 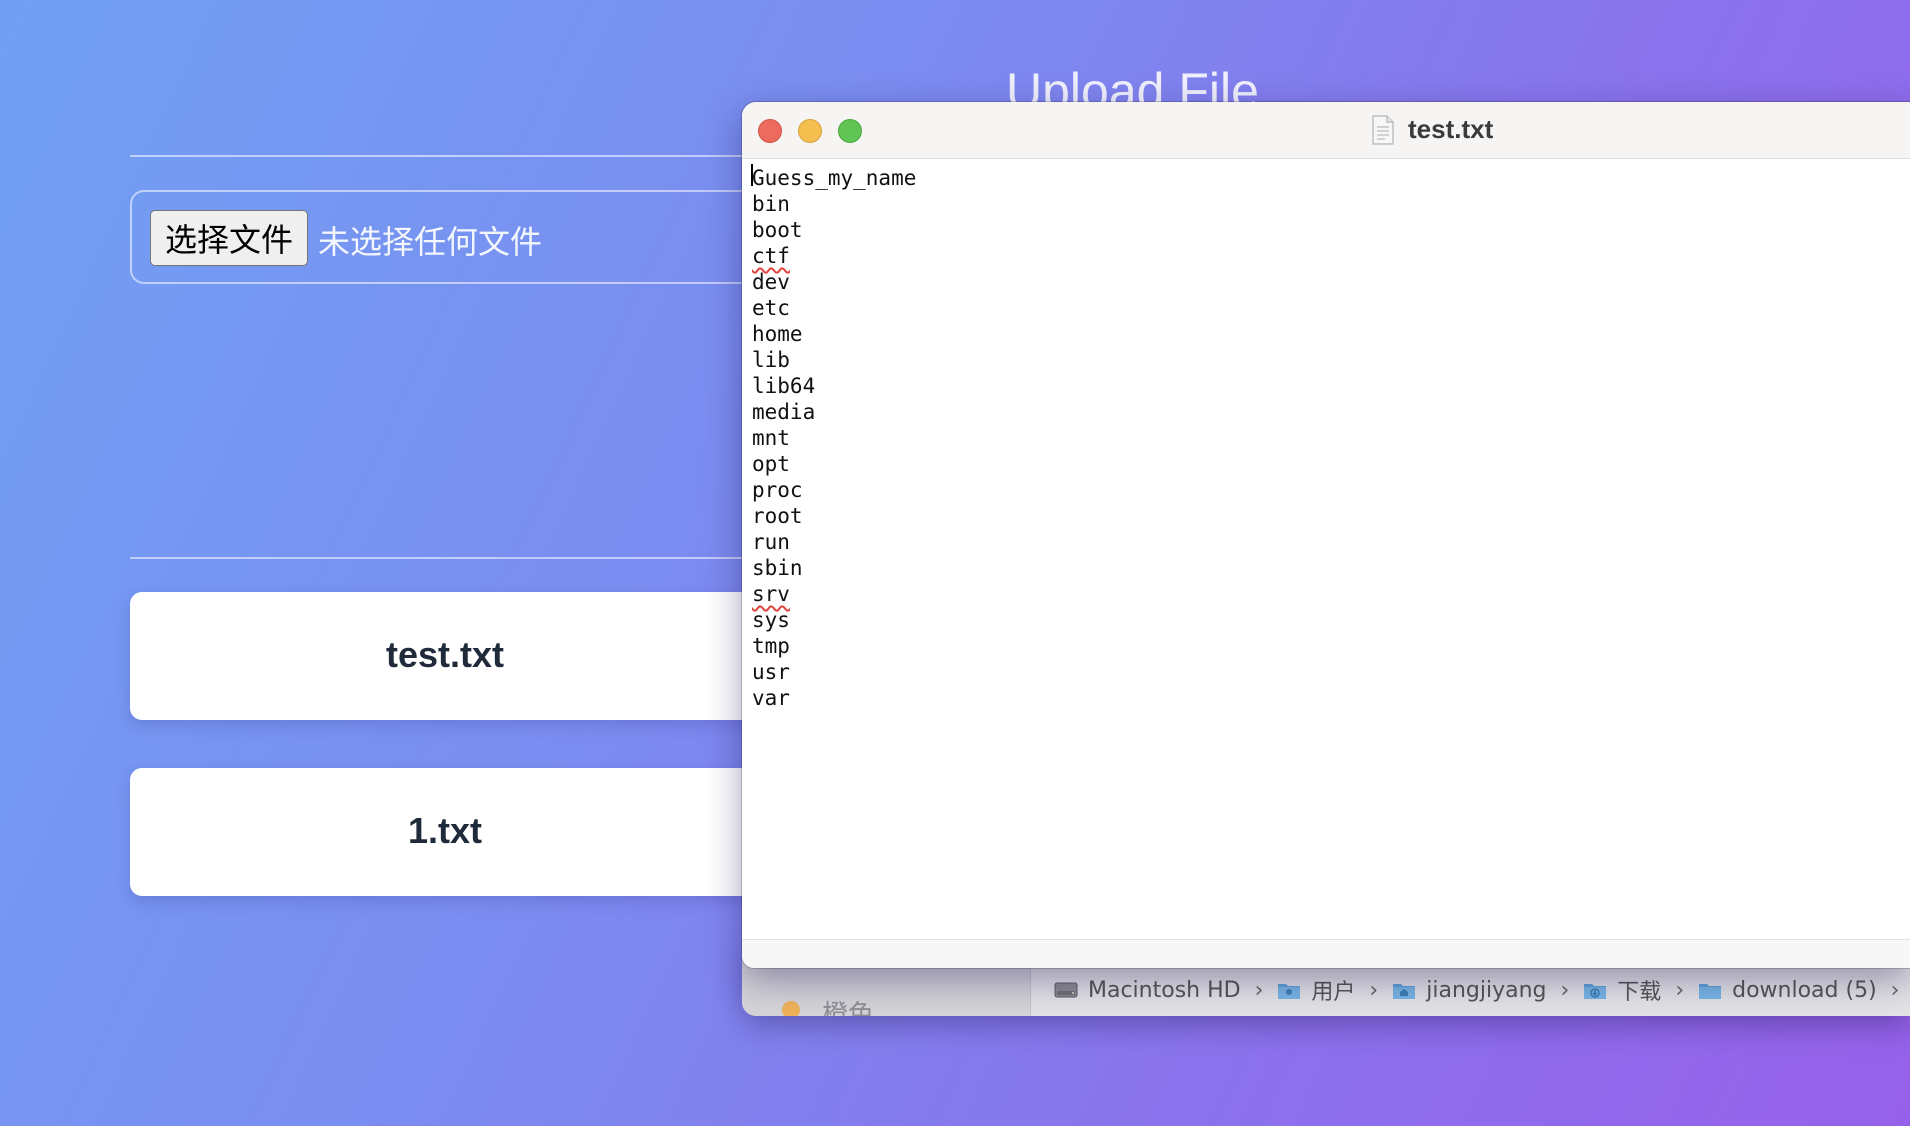 I want to click on line-text: home, so click(x=777, y=334).